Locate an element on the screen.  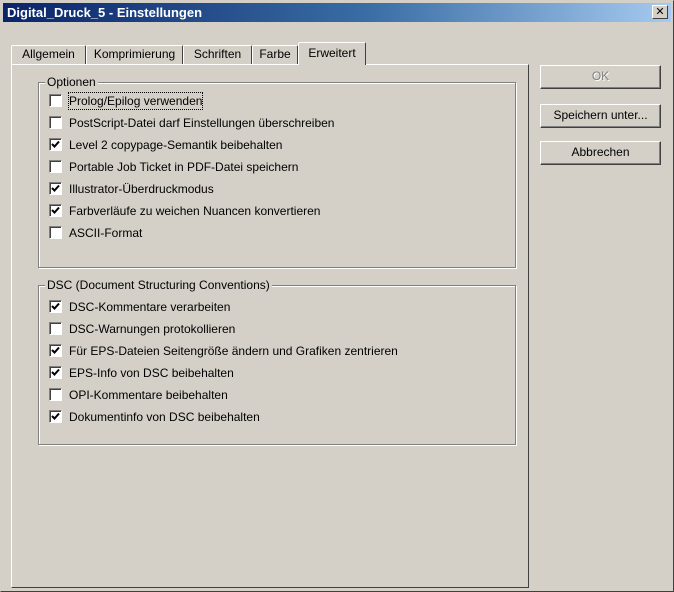
tab-label: Allgemein is located at coordinates (48, 54).